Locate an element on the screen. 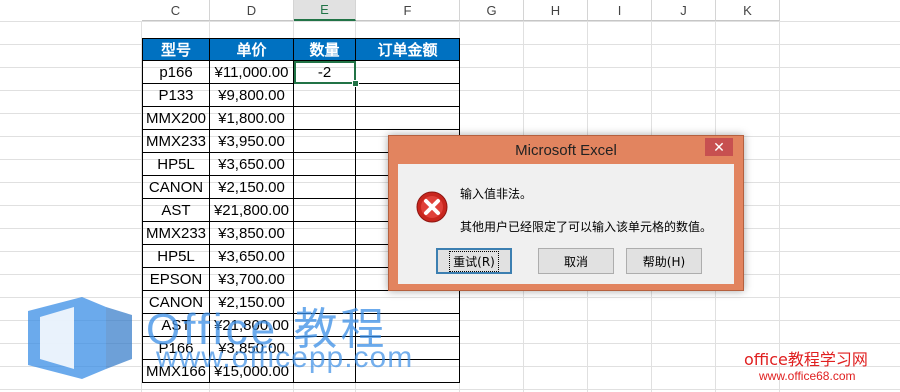  table-cell: ¥3,850.00 is located at coordinates (252, 233).